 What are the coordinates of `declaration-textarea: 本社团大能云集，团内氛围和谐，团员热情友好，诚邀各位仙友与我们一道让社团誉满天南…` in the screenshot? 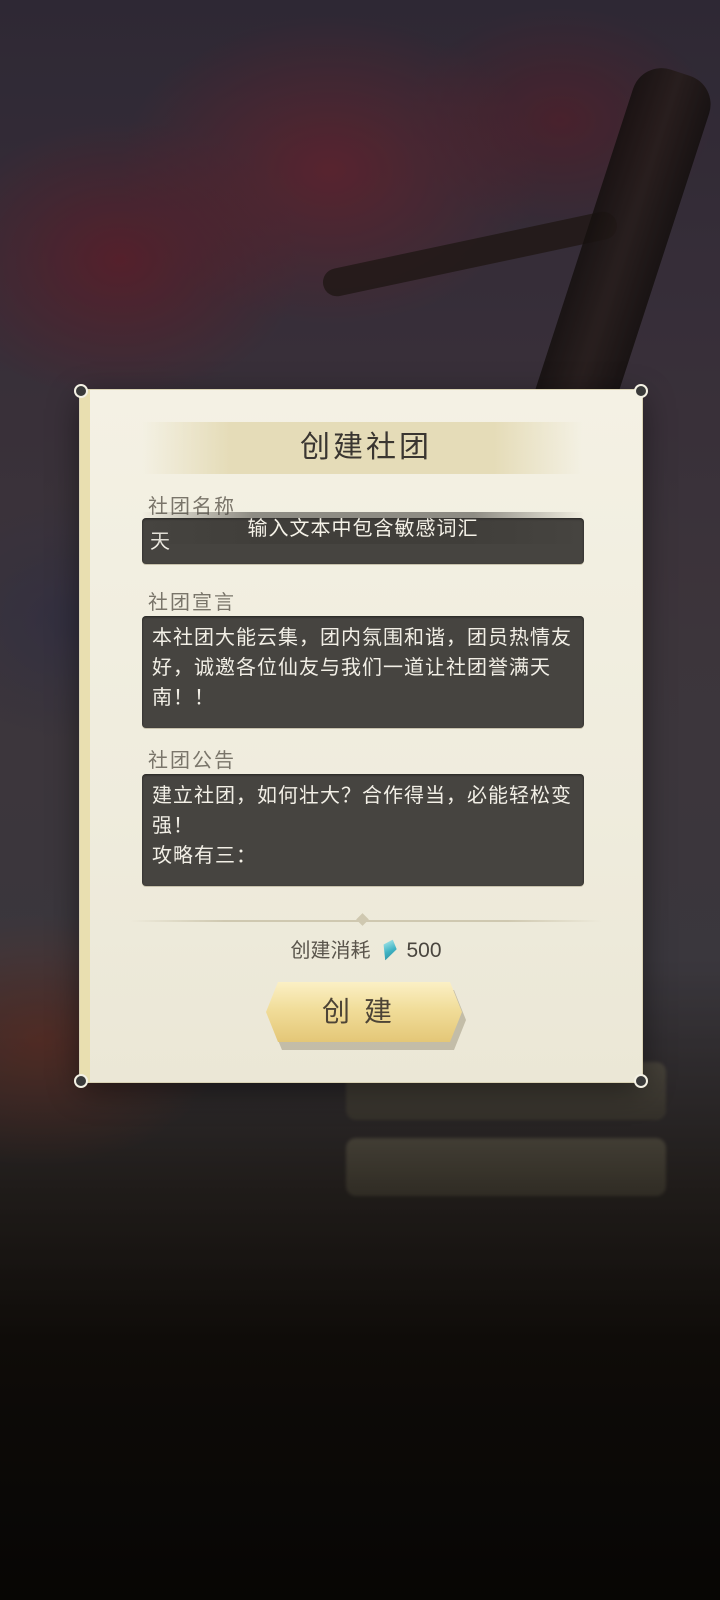 It's located at (363, 672).